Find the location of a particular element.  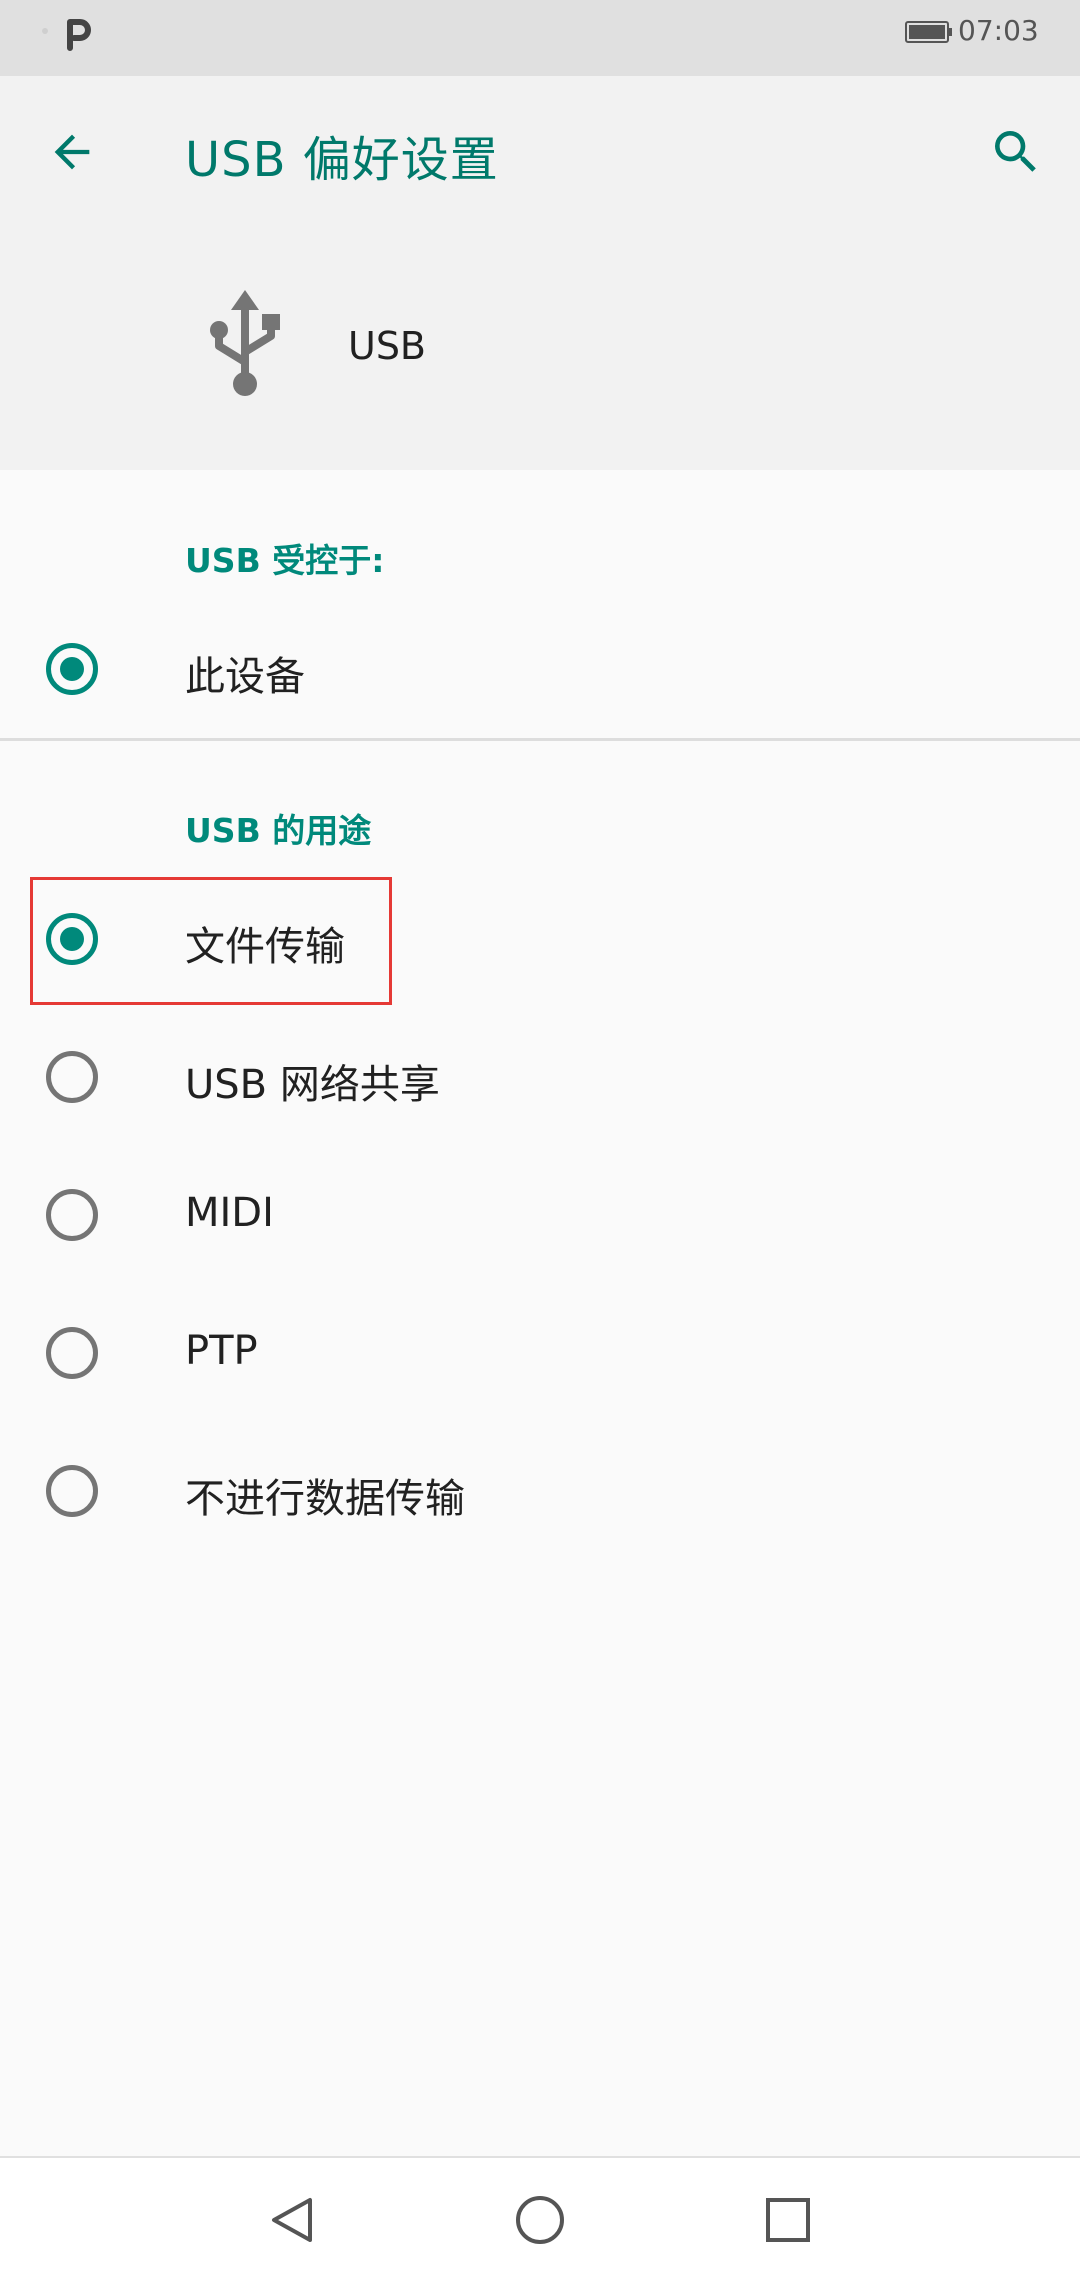

divider is located at coordinates (540, 739).